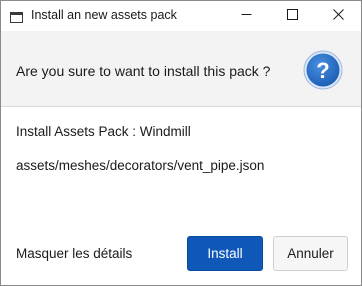 The image size is (362, 286). What do you see at coordinates (104, 15) in the screenshot?
I see `window-title: Install an new assets pack` at bounding box center [104, 15].